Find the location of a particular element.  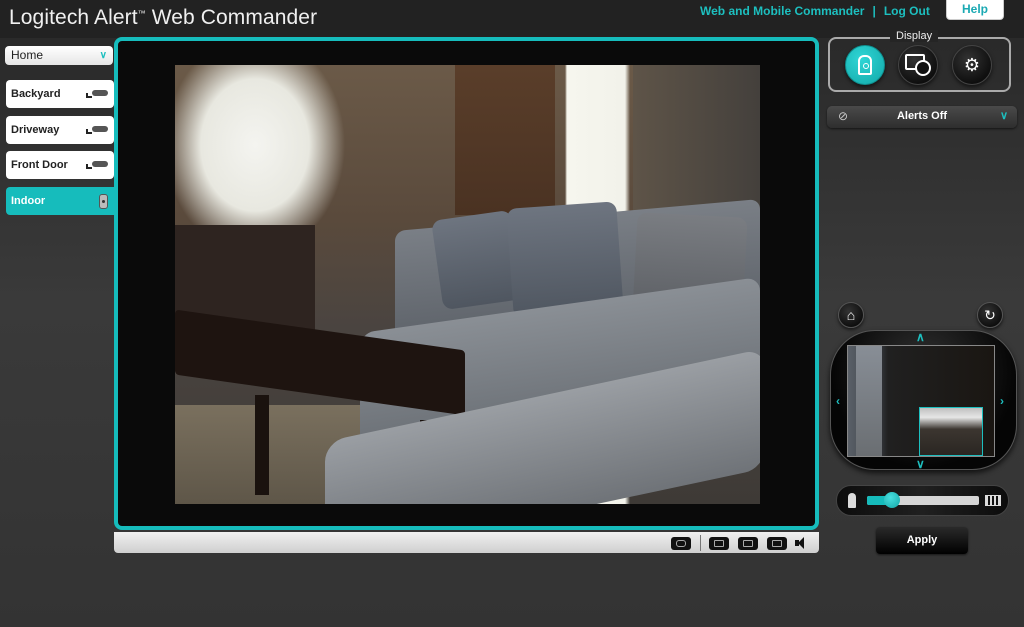

logout-link: Log Out is located at coordinates (907, 11).